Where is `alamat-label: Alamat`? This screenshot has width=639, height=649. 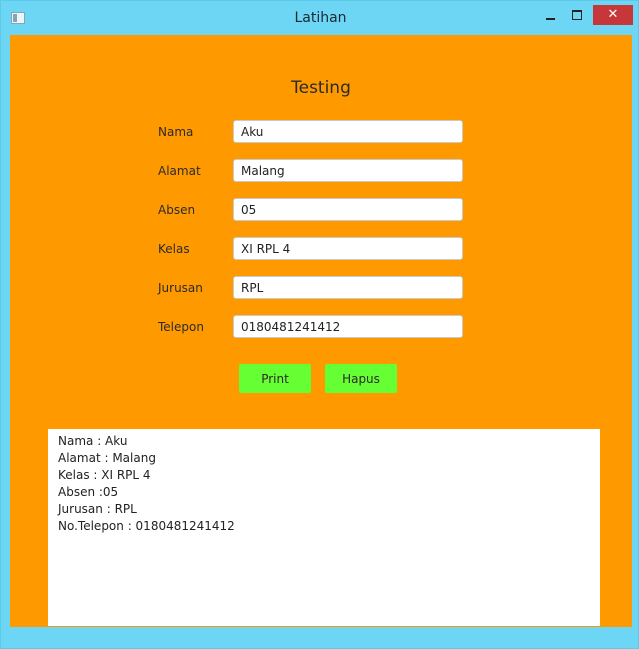 alamat-label: Alamat is located at coordinates (179, 171).